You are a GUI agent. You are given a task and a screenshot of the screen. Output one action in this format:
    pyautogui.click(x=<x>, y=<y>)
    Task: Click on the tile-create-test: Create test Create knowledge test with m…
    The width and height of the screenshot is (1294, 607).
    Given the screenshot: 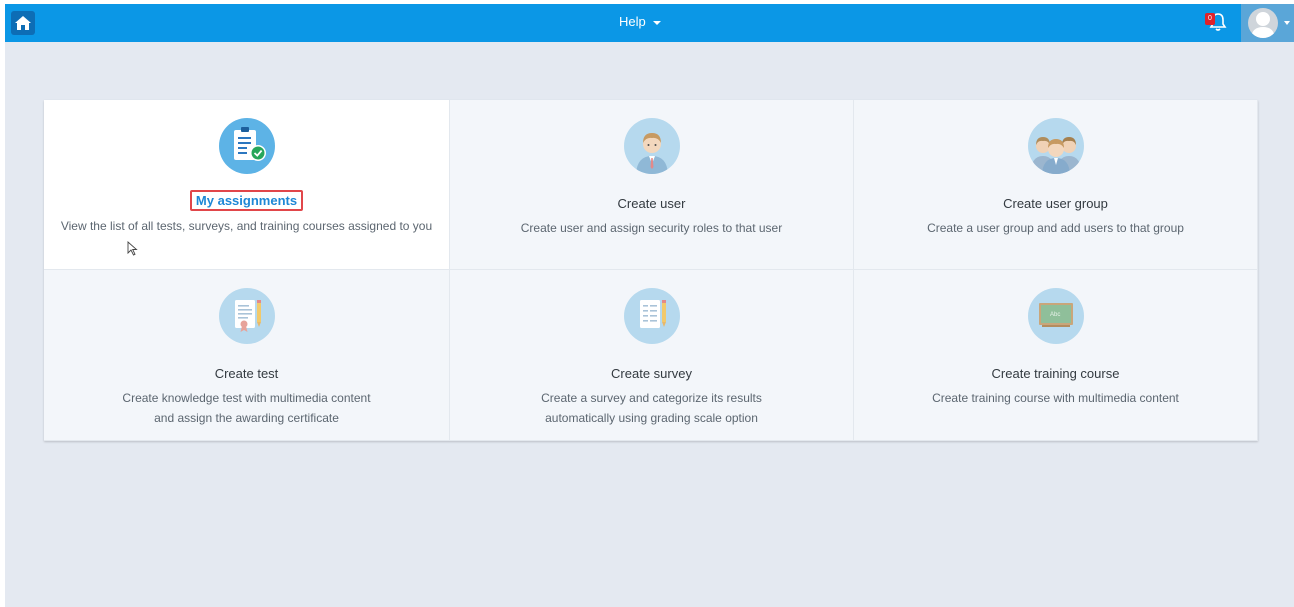 What is the action you would take?
    pyautogui.click(x=247, y=355)
    